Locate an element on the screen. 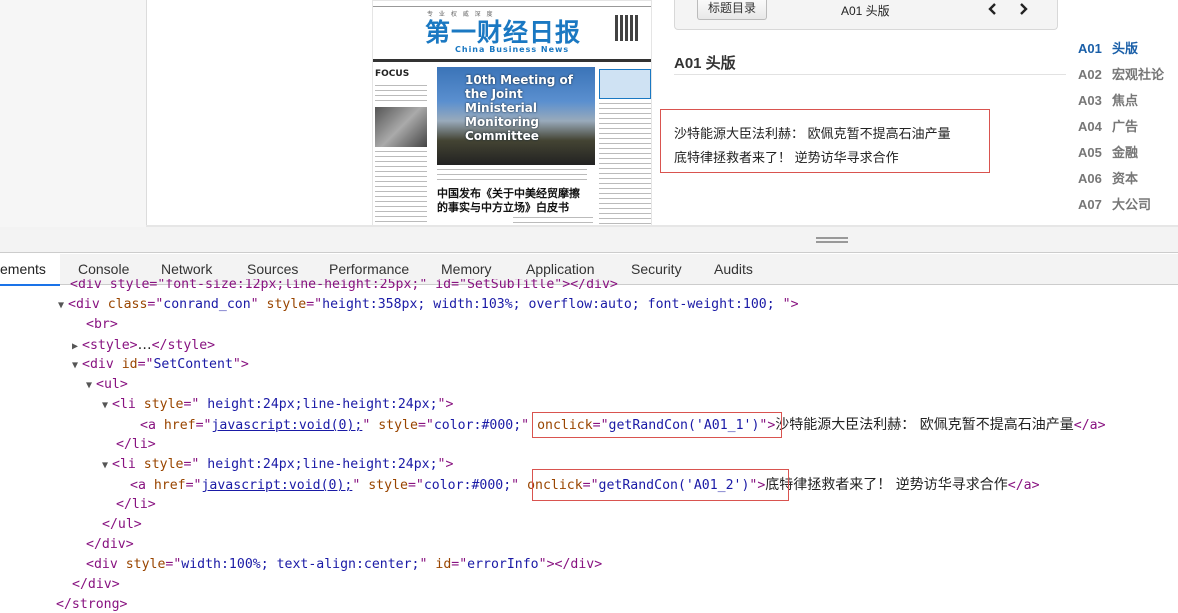  headline-link: 沙特能源大臣法利赫： 欧佩克暂不提高石油产量 is located at coordinates (831, 134).